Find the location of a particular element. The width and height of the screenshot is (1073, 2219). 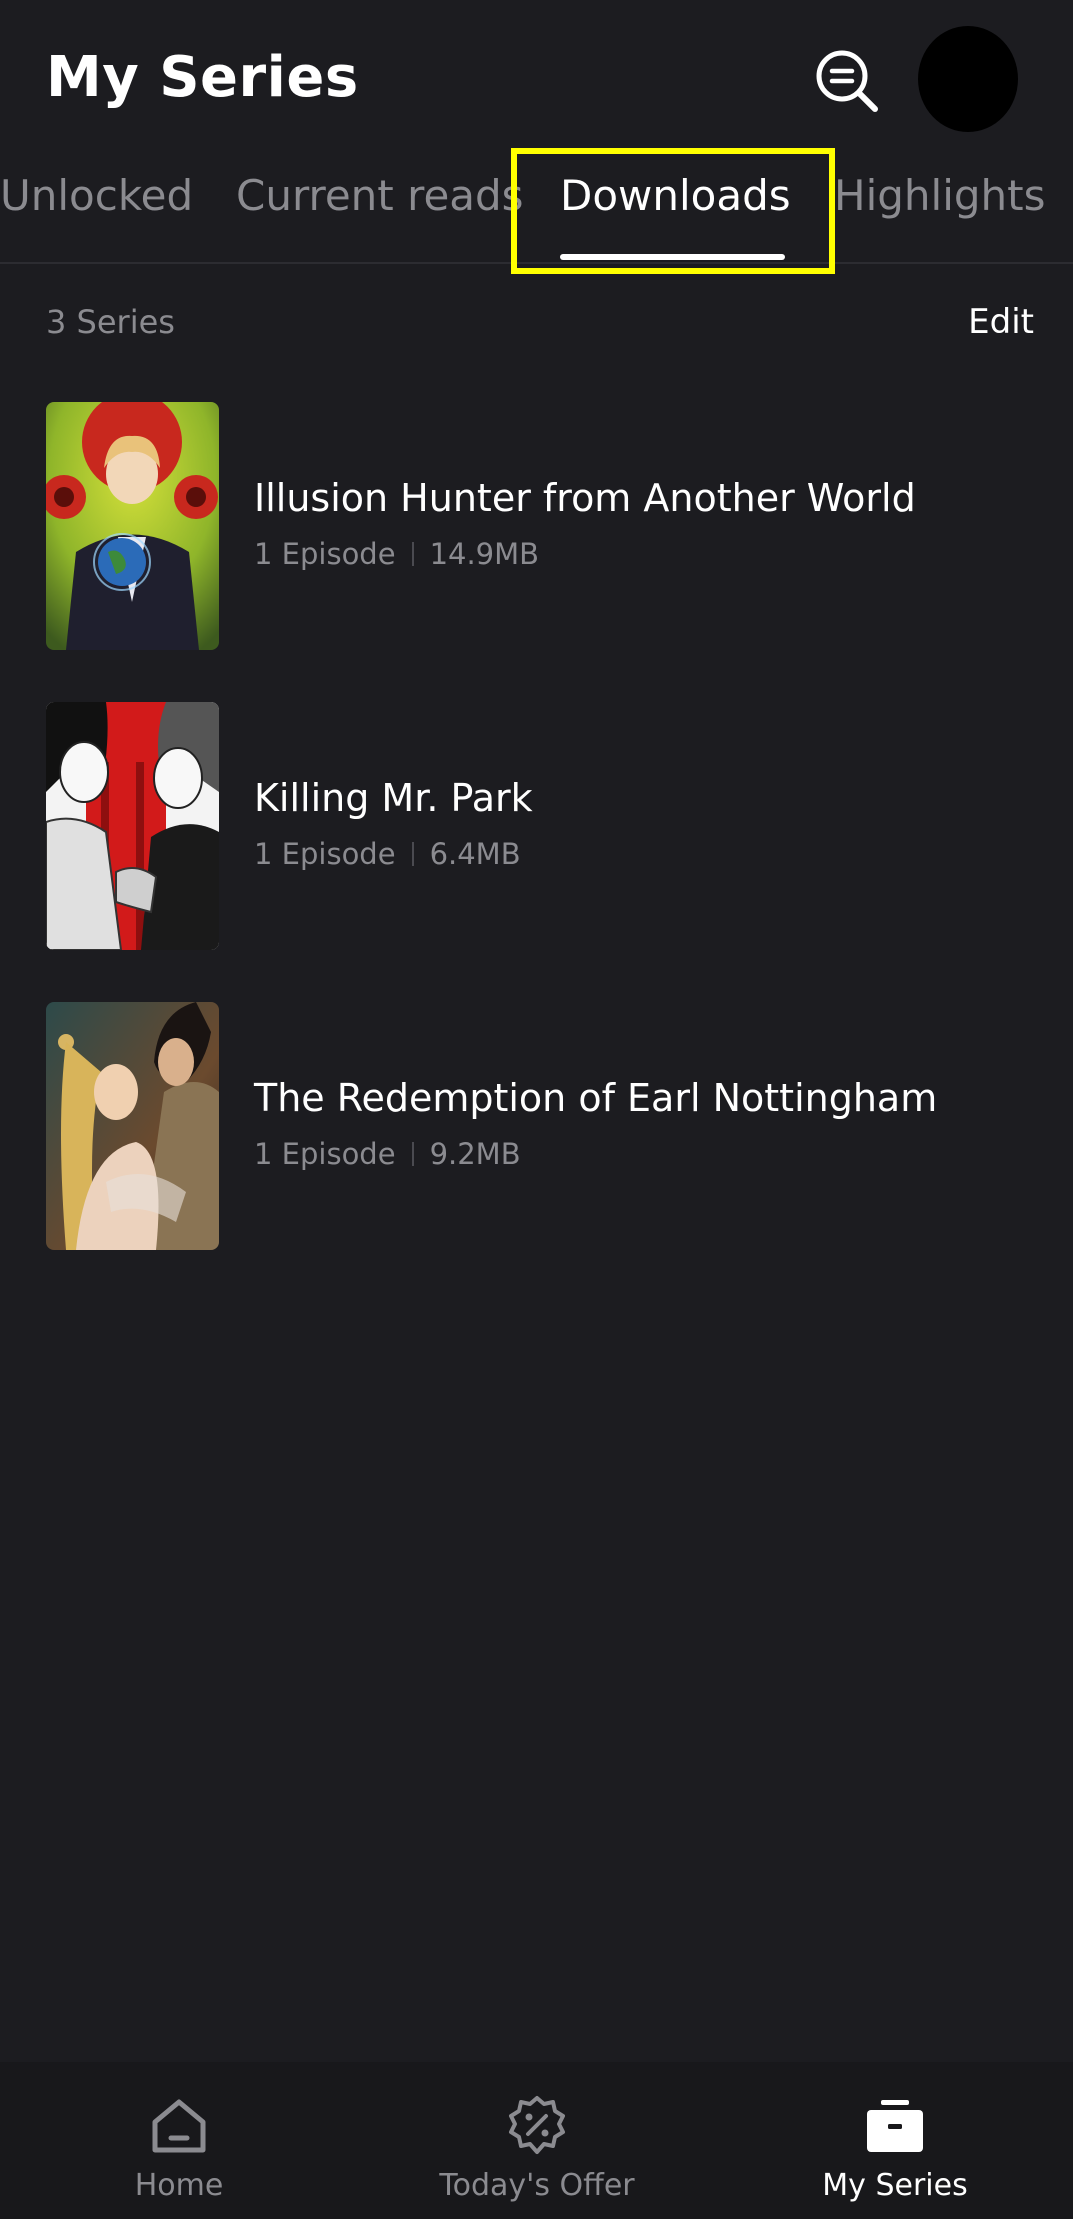

series-count: 3 Series is located at coordinates (110, 322).